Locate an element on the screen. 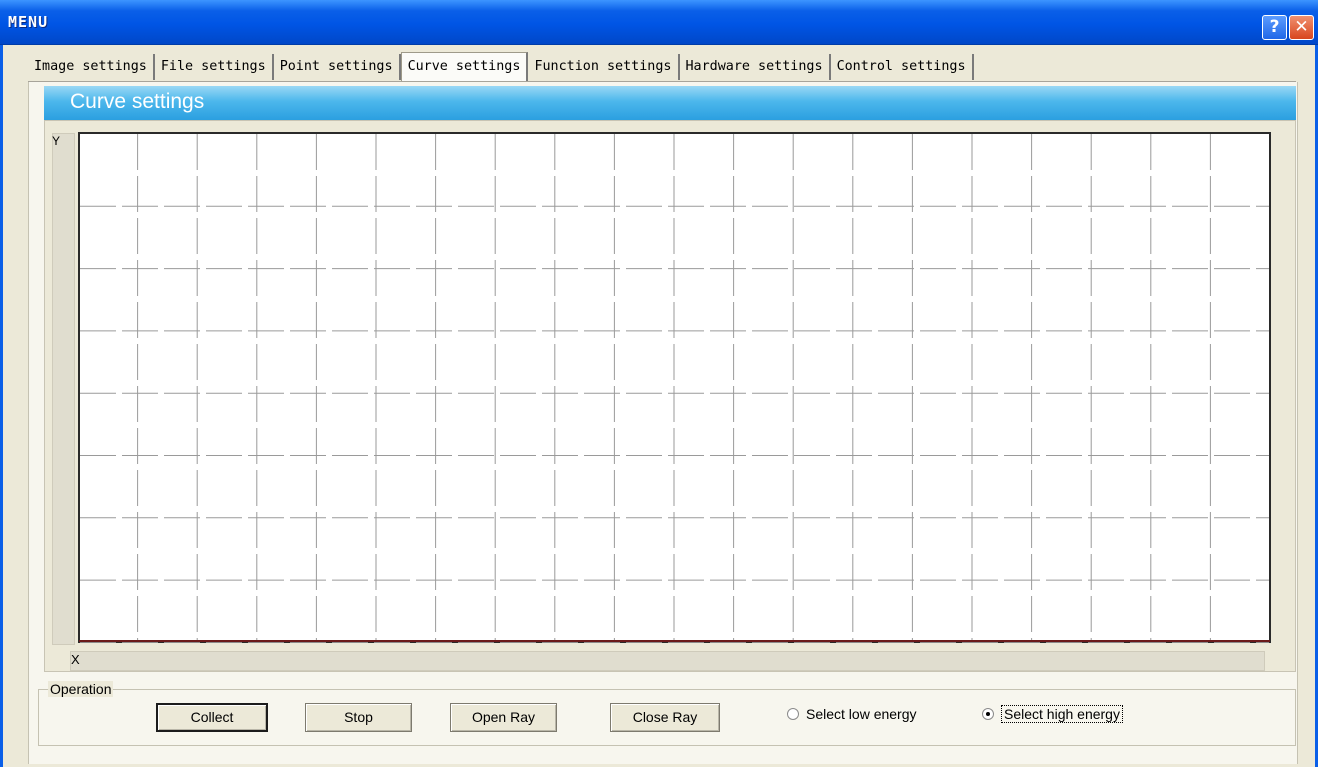 This screenshot has height=767, width=1318. tab-function-settings: Function settings is located at coordinates (604, 67).